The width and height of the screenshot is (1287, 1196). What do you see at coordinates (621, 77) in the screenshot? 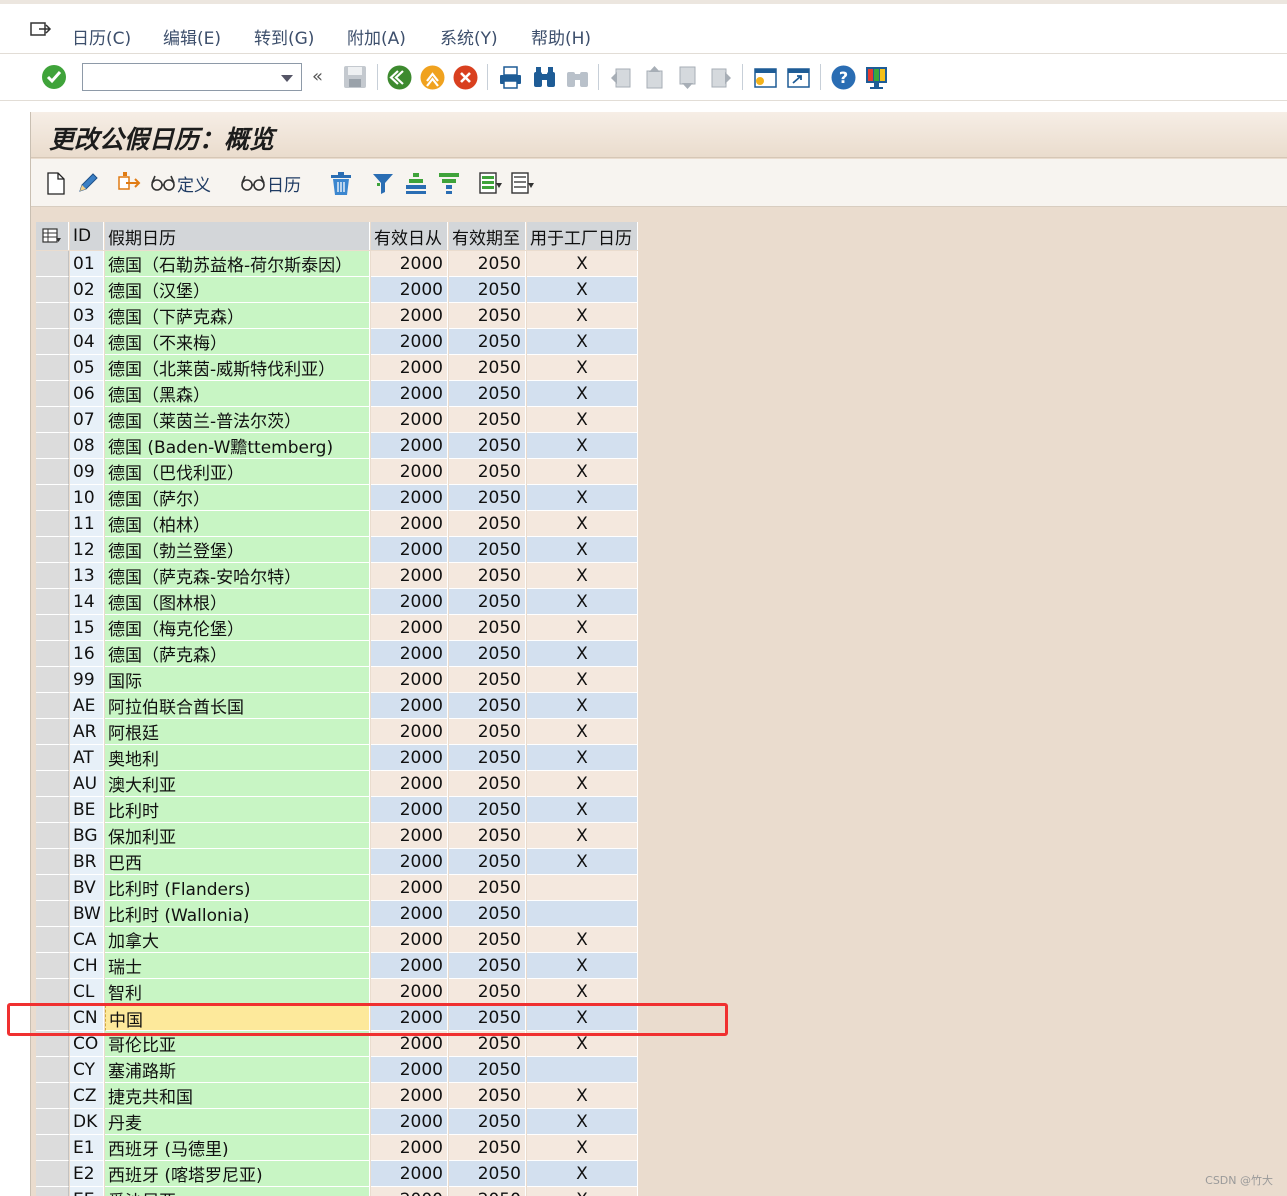
I see `first-page-icon` at bounding box center [621, 77].